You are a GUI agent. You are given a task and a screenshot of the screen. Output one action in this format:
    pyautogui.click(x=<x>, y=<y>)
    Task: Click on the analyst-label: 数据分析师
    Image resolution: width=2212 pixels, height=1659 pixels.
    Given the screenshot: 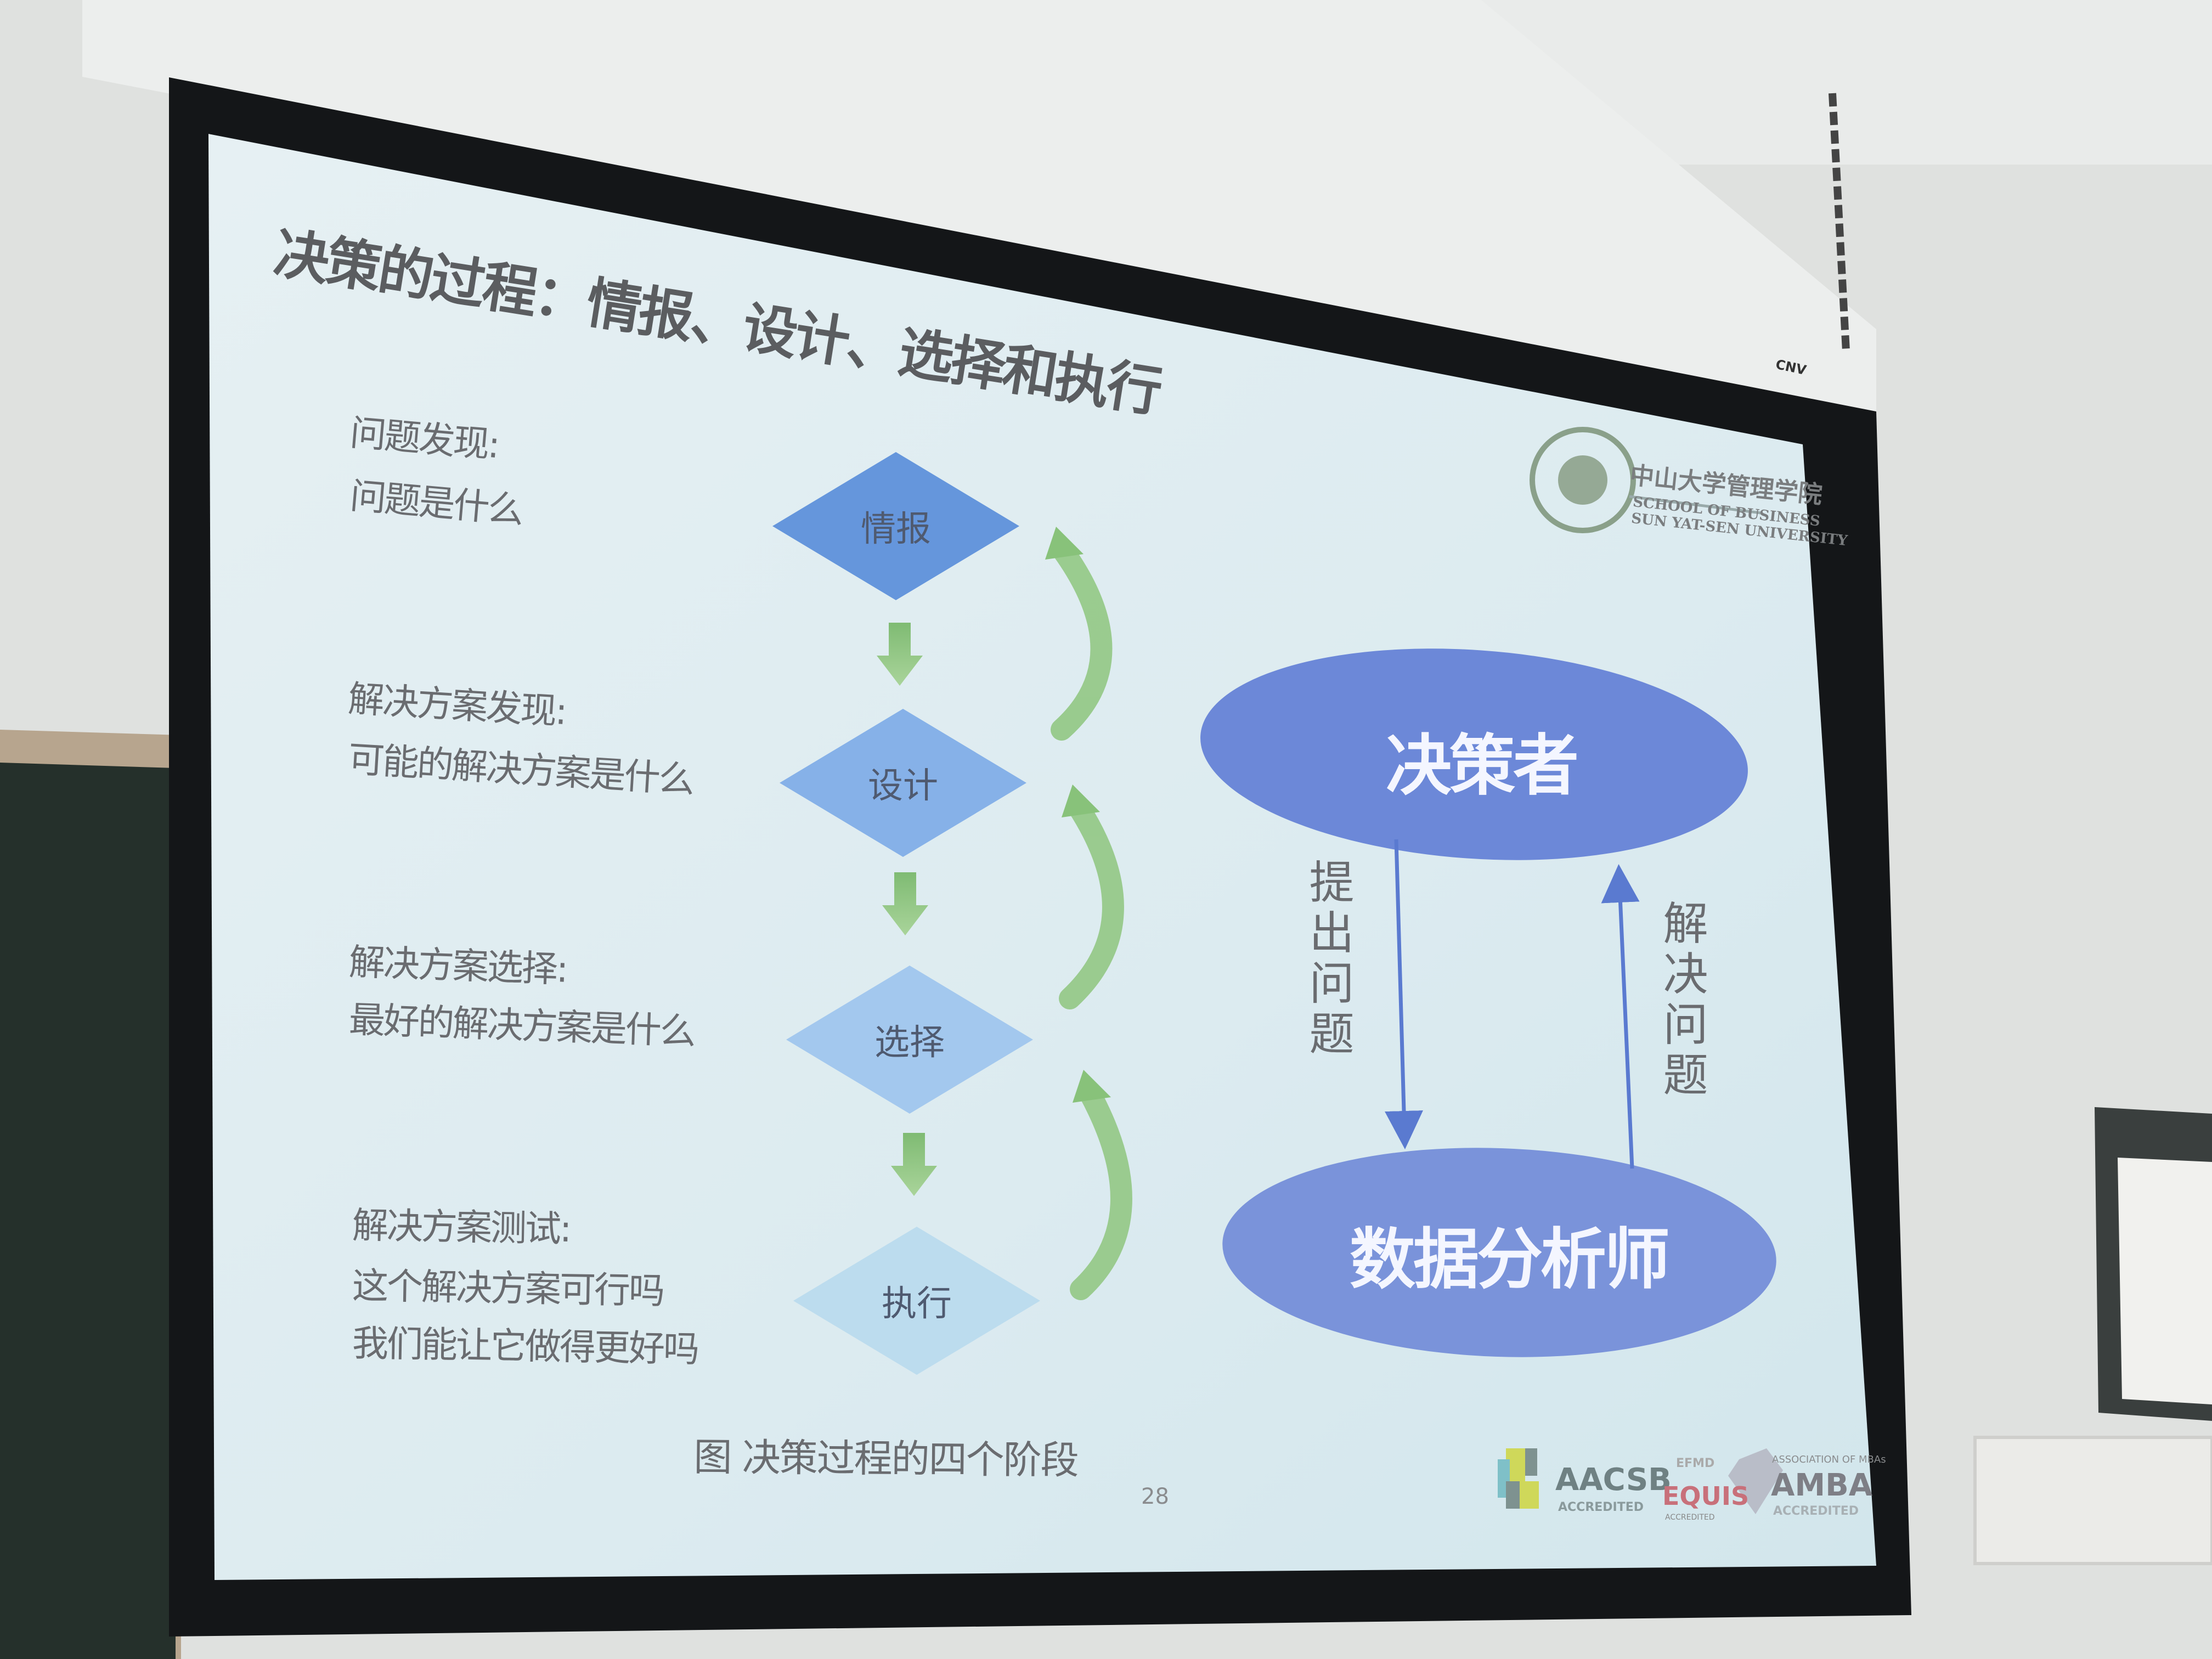 What is the action you would take?
    pyautogui.click(x=1510, y=1260)
    